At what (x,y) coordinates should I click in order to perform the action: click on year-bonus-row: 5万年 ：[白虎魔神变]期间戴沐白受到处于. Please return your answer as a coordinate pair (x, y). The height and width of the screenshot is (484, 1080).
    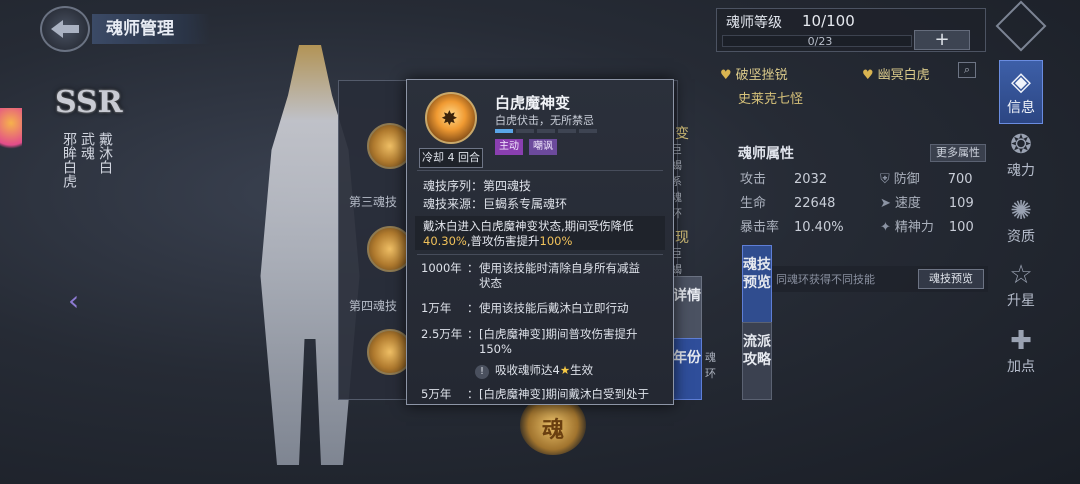
    Looking at the image, I should click on (536, 394).